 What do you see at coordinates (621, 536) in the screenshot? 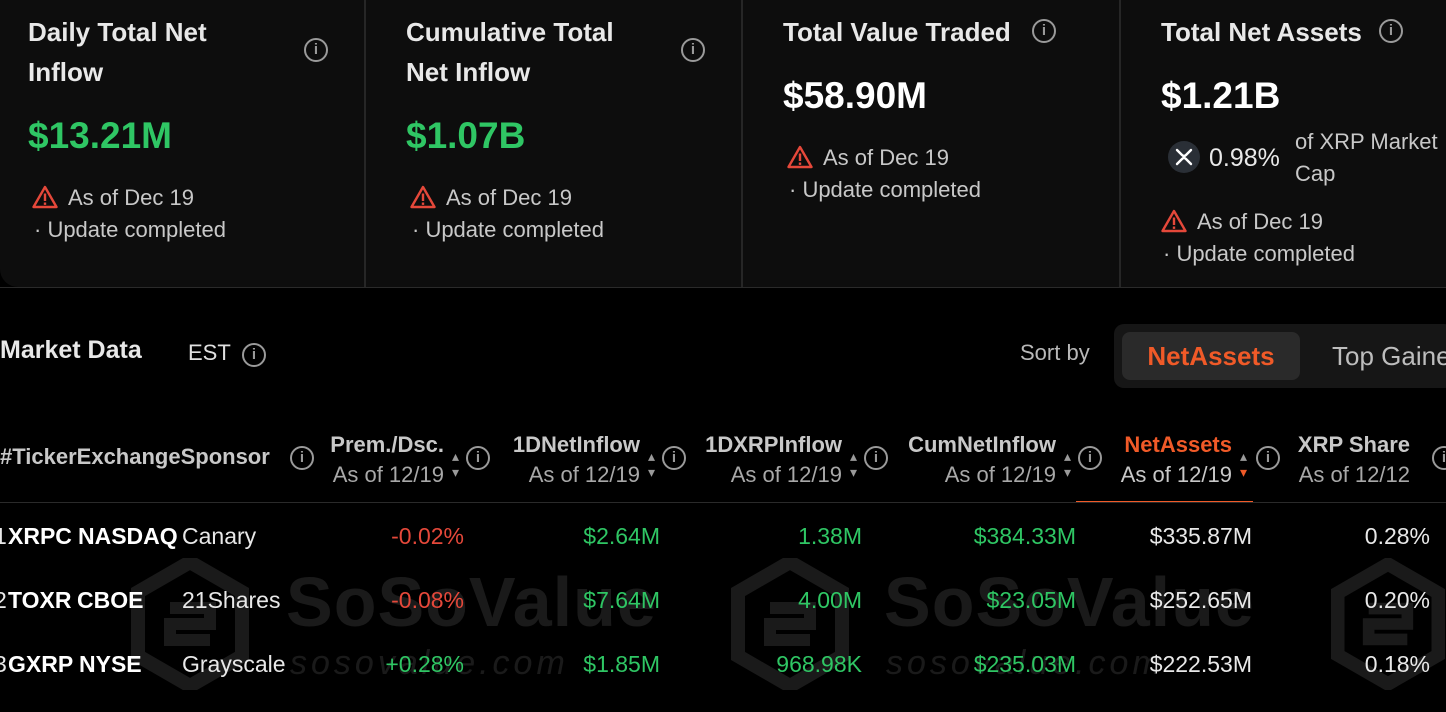
I see `net-inflow: $2.64M` at bounding box center [621, 536].